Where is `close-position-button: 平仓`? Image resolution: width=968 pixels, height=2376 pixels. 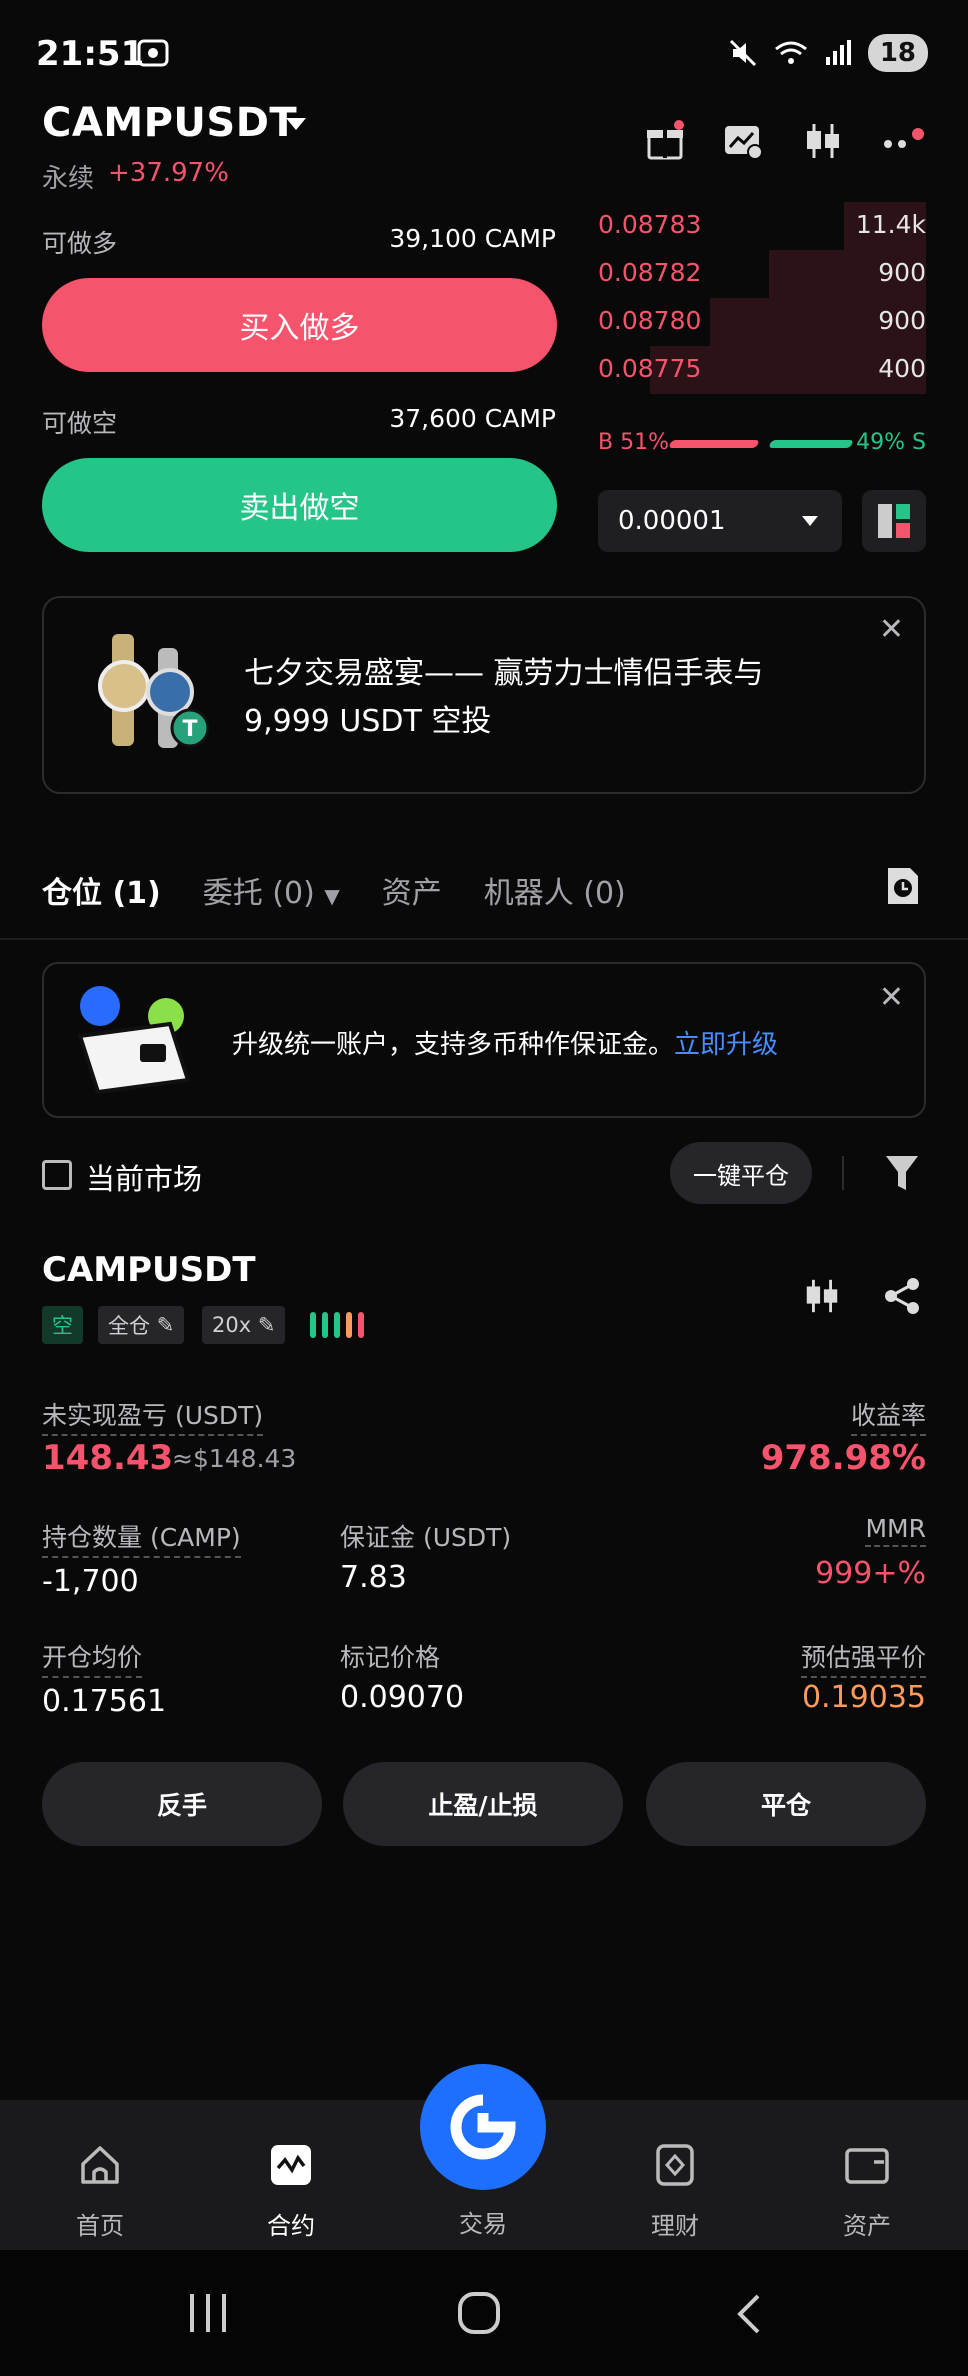
close-position-button: 平仓 is located at coordinates (786, 1804).